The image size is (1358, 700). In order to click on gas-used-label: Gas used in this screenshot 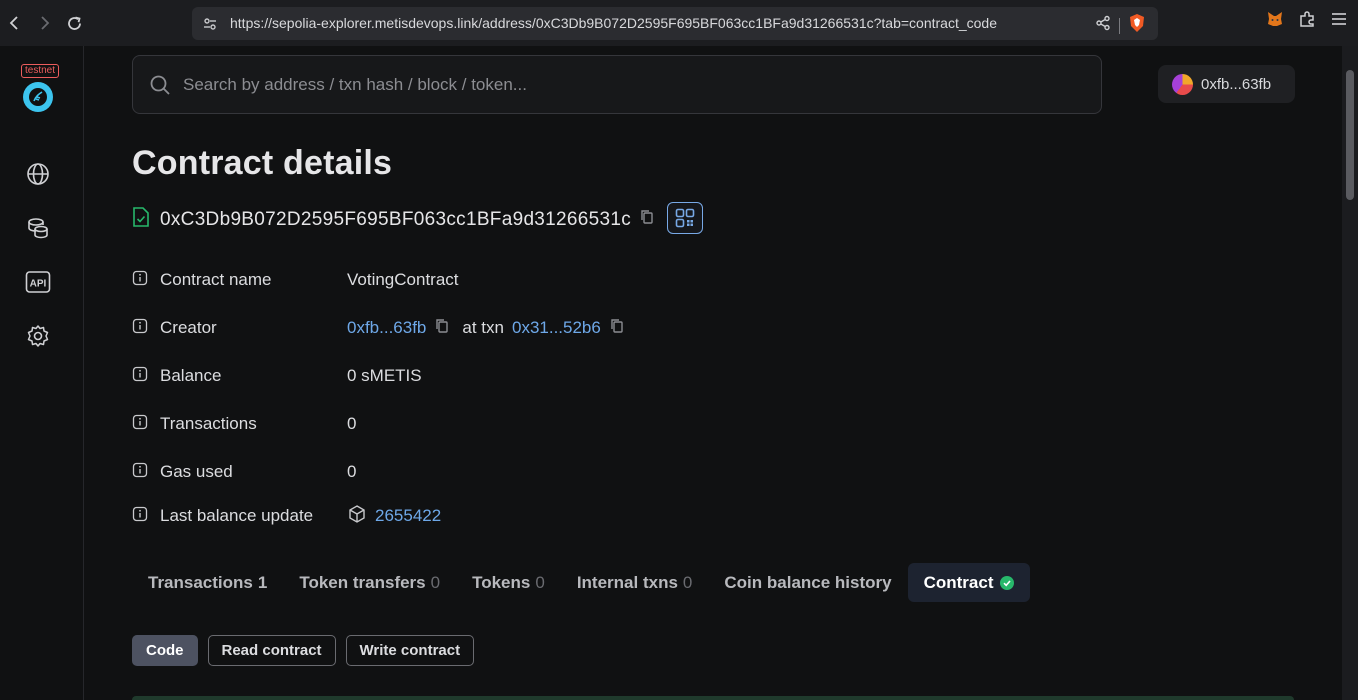, I will do `click(196, 471)`.